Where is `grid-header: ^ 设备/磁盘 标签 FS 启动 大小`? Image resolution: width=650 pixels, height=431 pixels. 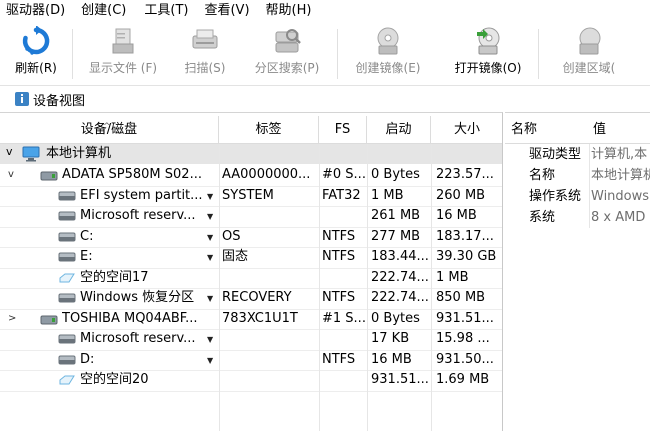
grid-header: ^ 设备/磁盘 标签 FS 启动 大小 is located at coordinates (251, 130).